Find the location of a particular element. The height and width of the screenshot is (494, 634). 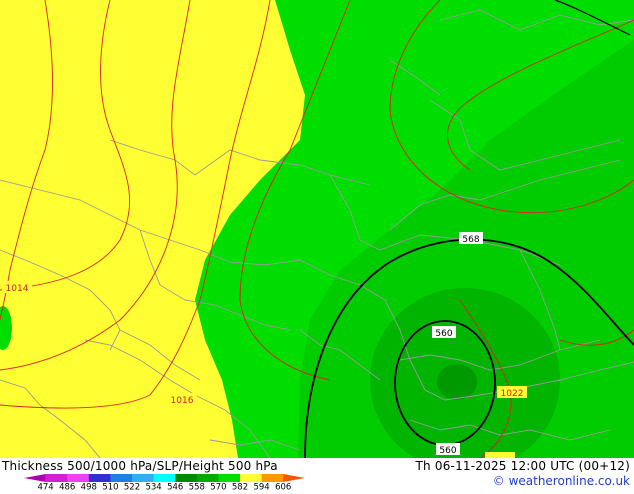

height-label-560-upper-text: 560 is located at coordinates (443, 334).